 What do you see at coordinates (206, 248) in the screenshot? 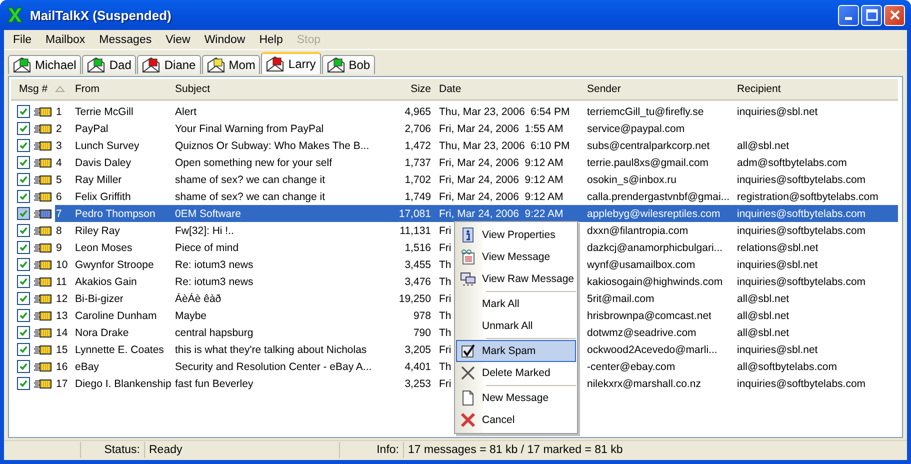
I see `table-cell-text: Piece of mind` at bounding box center [206, 248].